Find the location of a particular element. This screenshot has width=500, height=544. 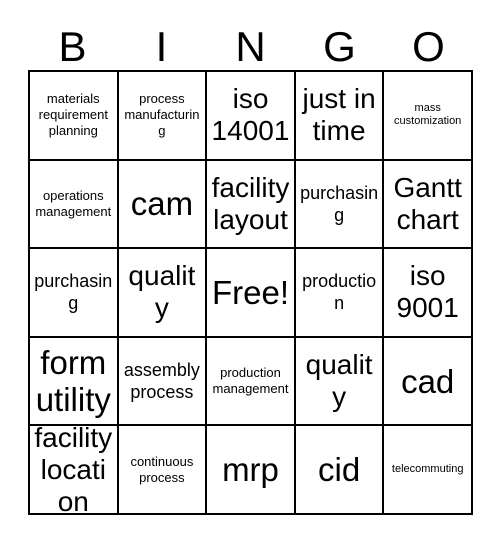

bingo-cell-label: process manufacturing is located at coordinates (162, 115).